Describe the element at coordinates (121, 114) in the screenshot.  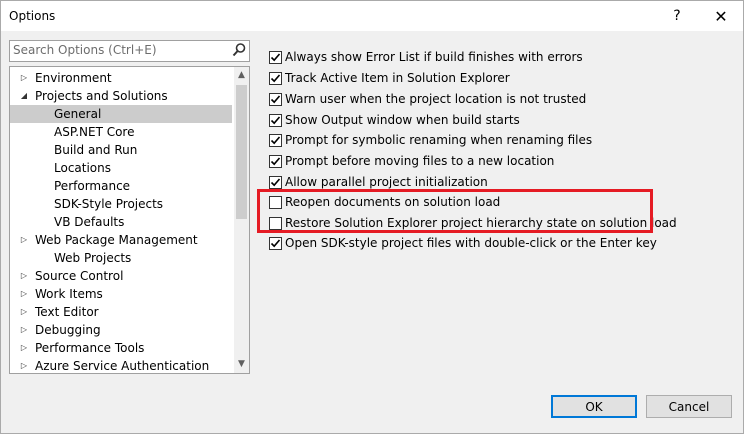
I see `tree-item: General` at that location.